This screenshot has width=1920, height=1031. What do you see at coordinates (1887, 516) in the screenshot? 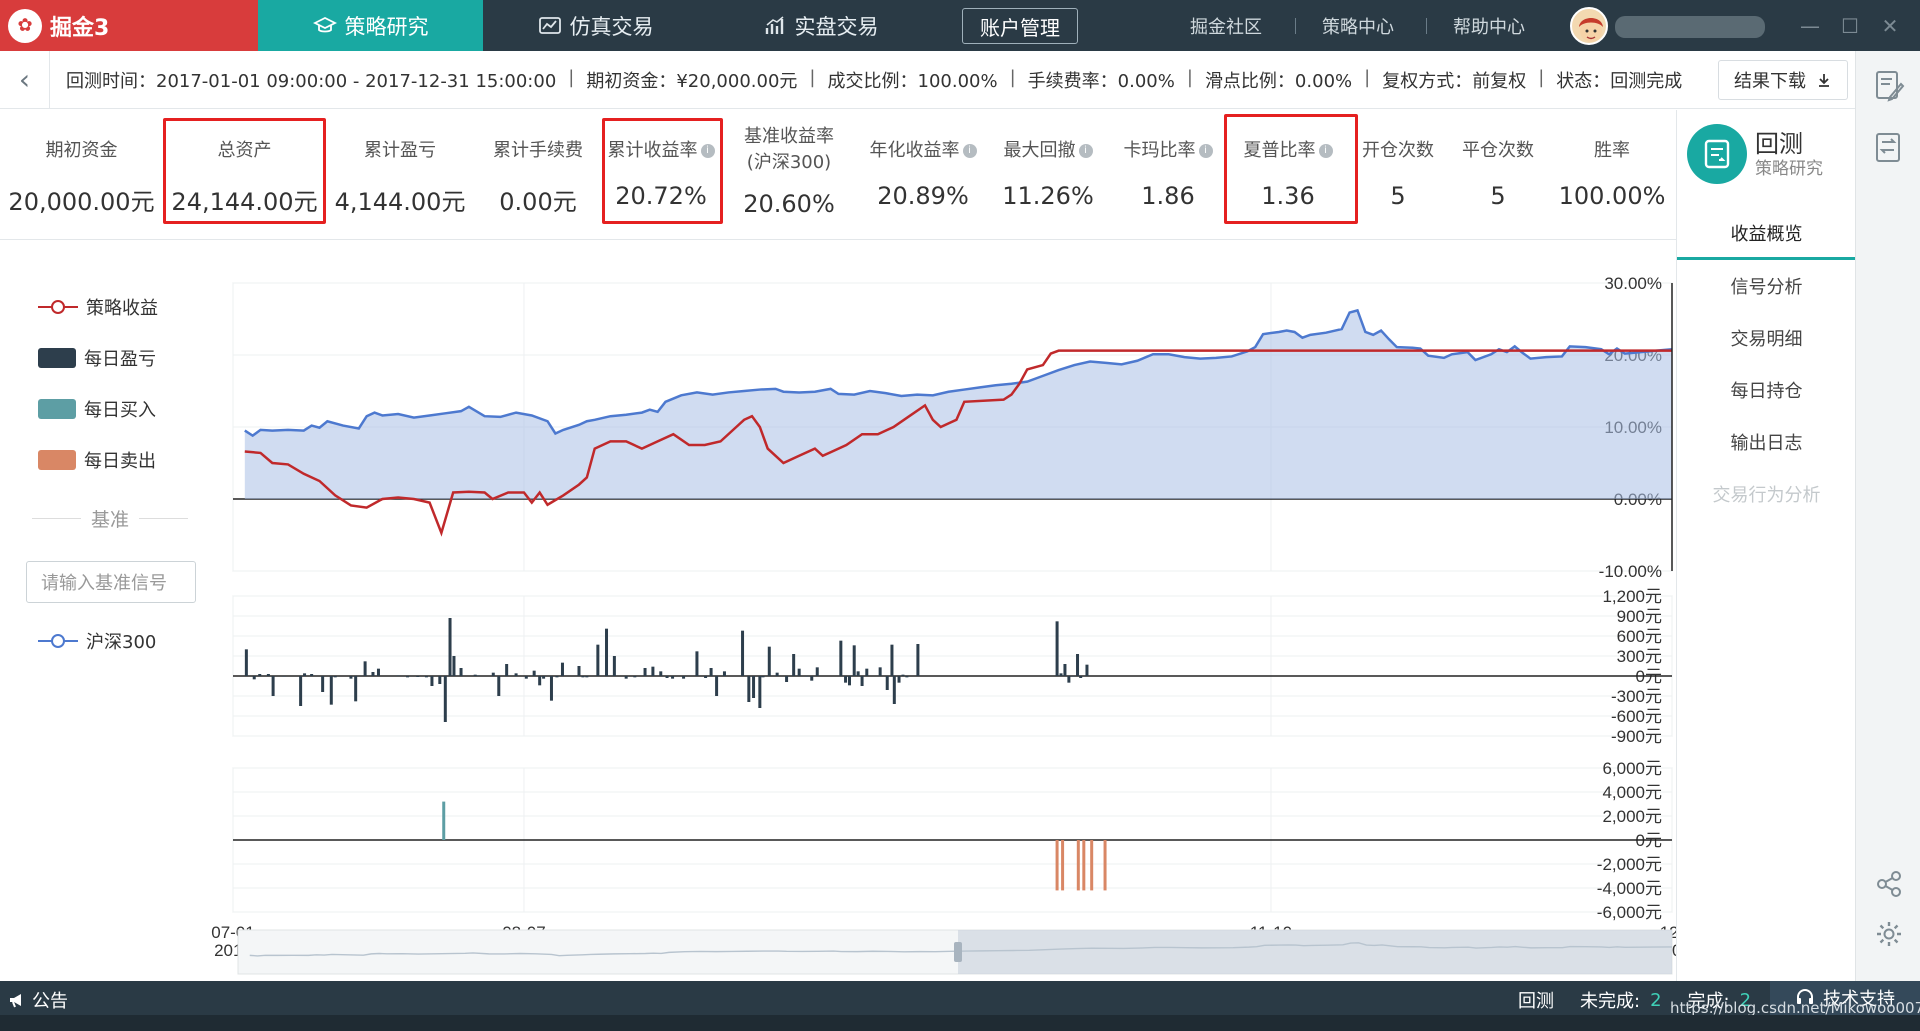
I see `tool-strip` at bounding box center [1887, 516].